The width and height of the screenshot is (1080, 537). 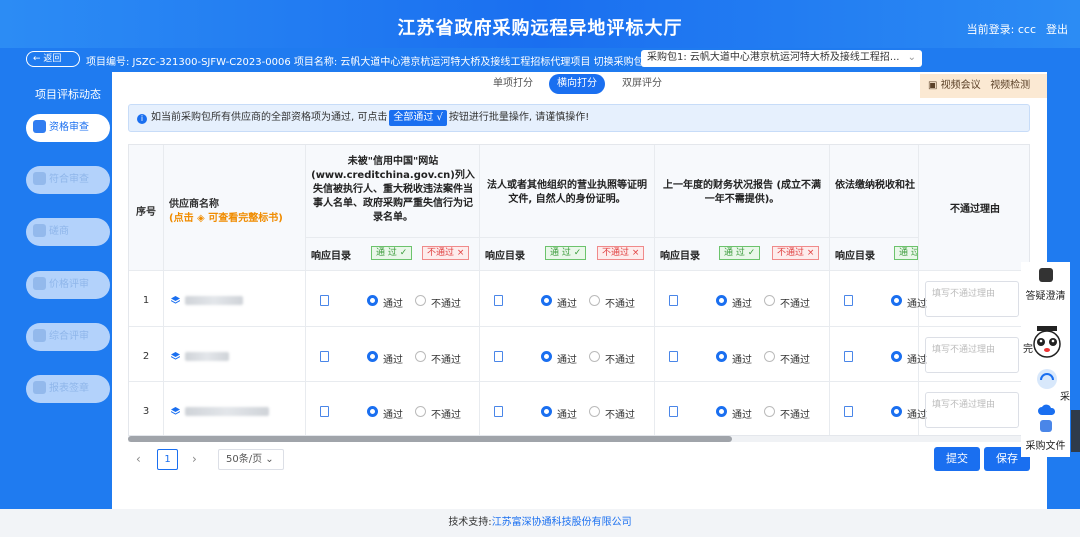 I want to click on supplier-hint-2: 可查看完整标书), so click(x=245, y=218).